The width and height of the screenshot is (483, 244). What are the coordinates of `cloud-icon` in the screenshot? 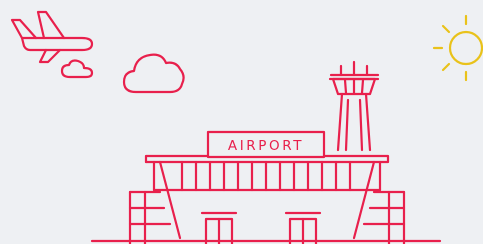 It's located at (153, 73).